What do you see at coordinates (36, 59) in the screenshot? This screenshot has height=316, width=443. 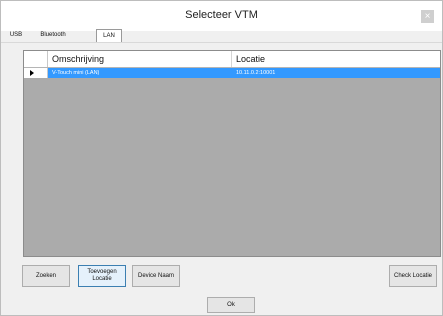 I see `row-header-corner` at bounding box center [36, 59].